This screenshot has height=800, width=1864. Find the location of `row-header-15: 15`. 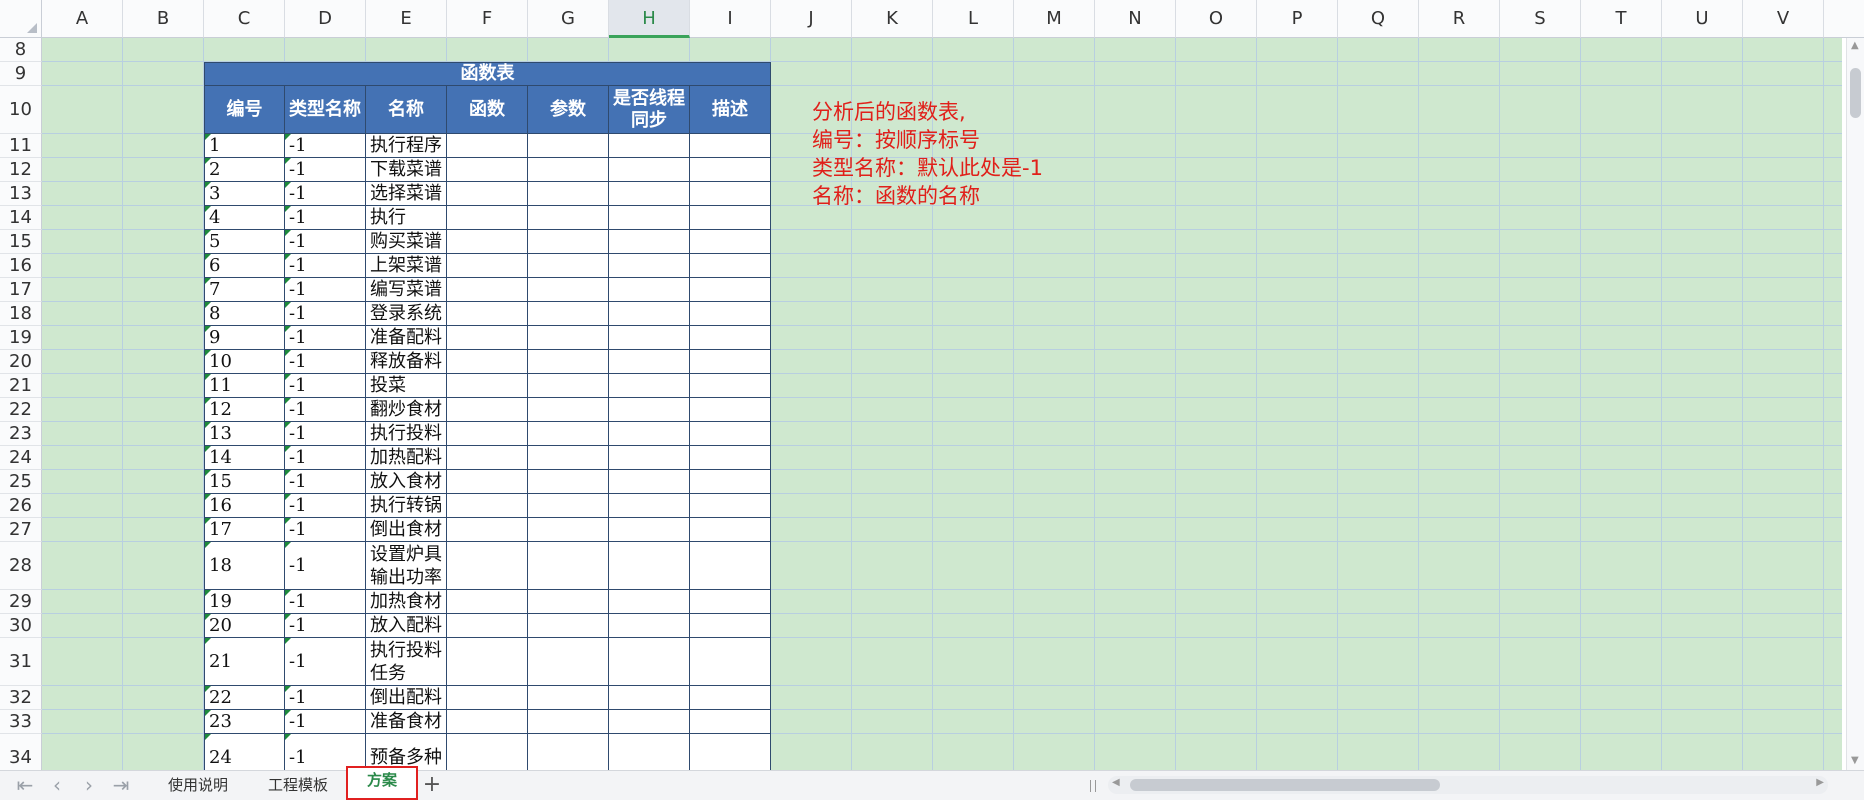

row-header-15: 15 is located at coordinates (21, 242).